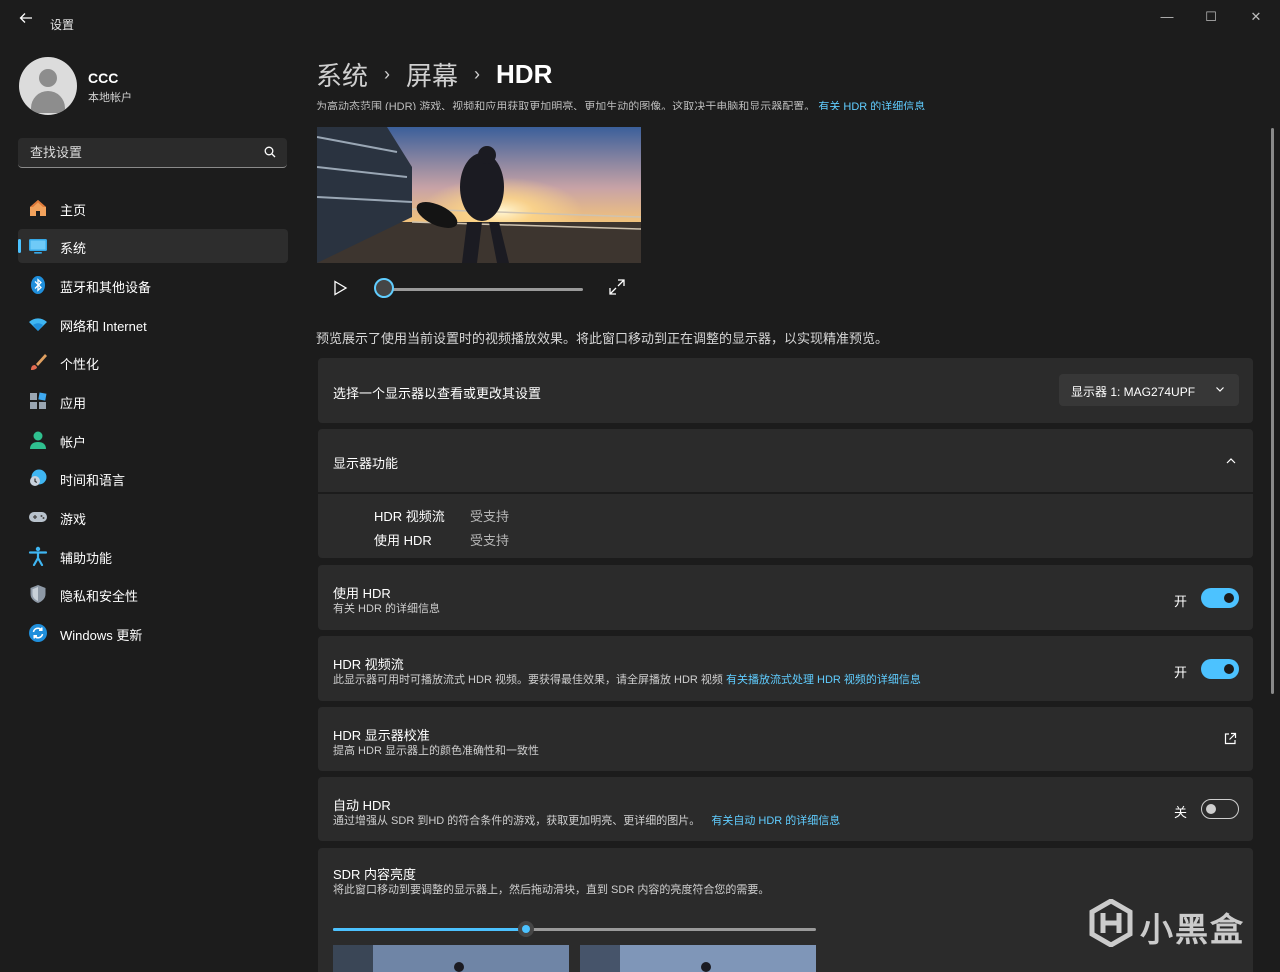  What do you see at coordinates (785, 526) in the screenshot?
I see `capabilities-body: HDR 视频流 受支持 使用 HDR 受支持` at bounding box center [785, 526].